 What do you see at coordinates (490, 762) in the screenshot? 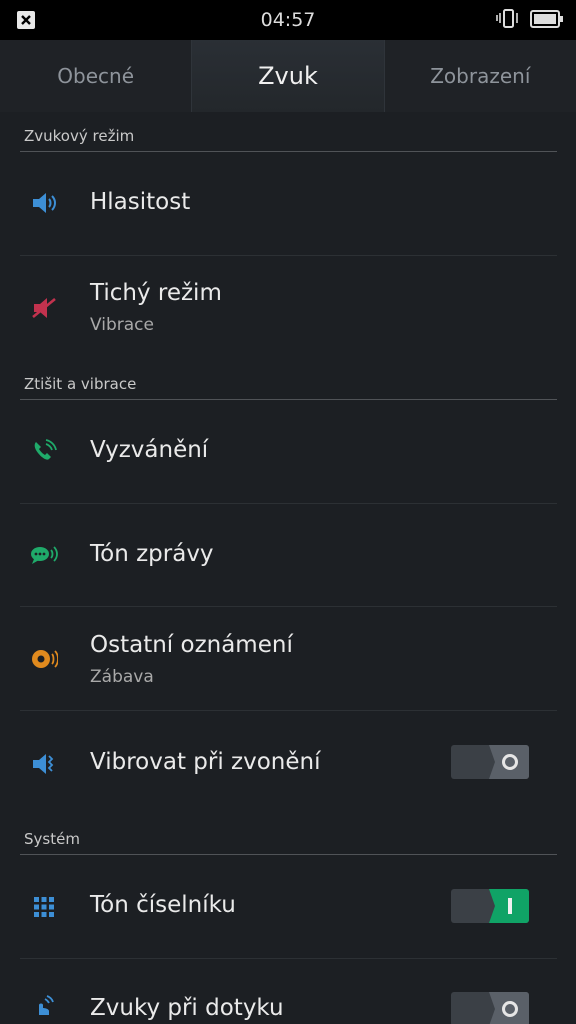
I see `vibrate-on-ring-toggle` at bounding box center [490, 762].